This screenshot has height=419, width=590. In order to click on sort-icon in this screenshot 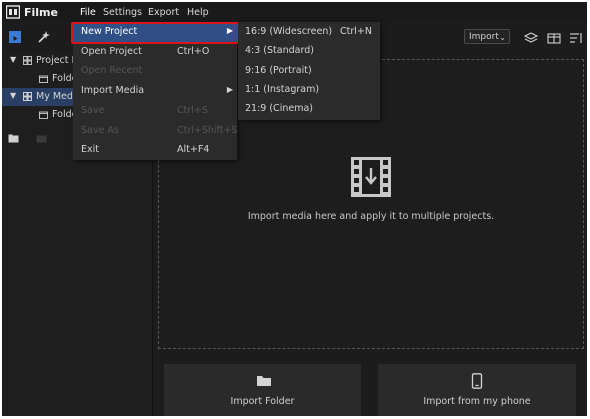, I will do `click(576, 38)`.